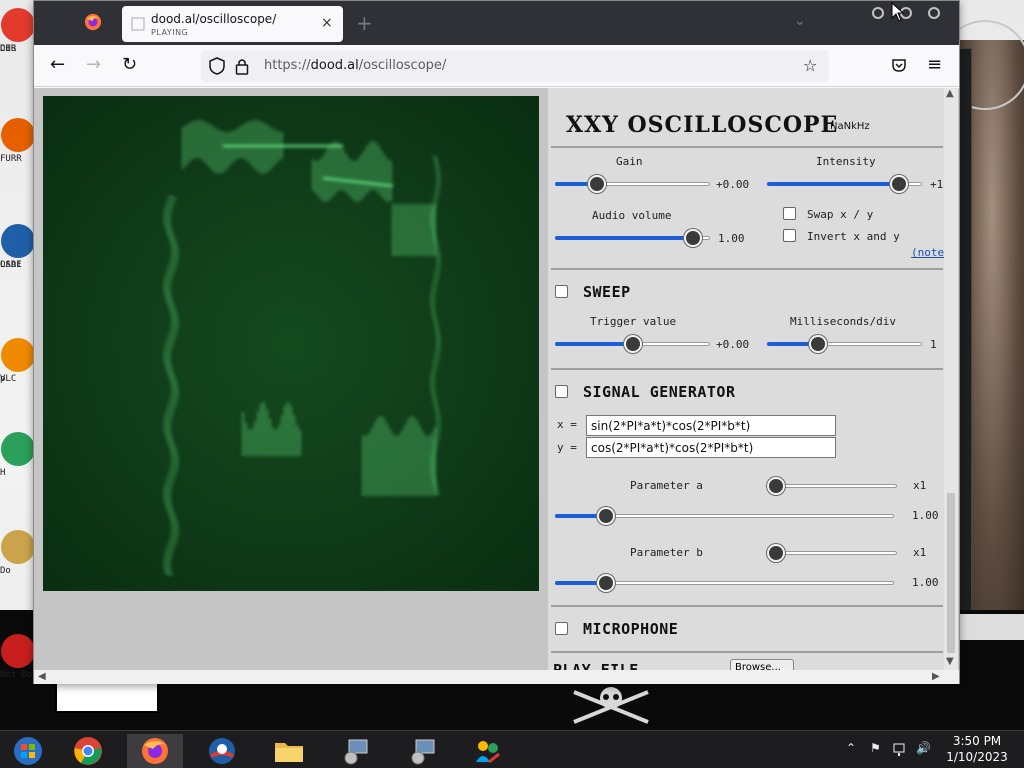 The width and height of the screenshot is (1024, 768). Describe the element at coordinates (844, 344) in the screenshot. I see `ms-div-slider` at that location.